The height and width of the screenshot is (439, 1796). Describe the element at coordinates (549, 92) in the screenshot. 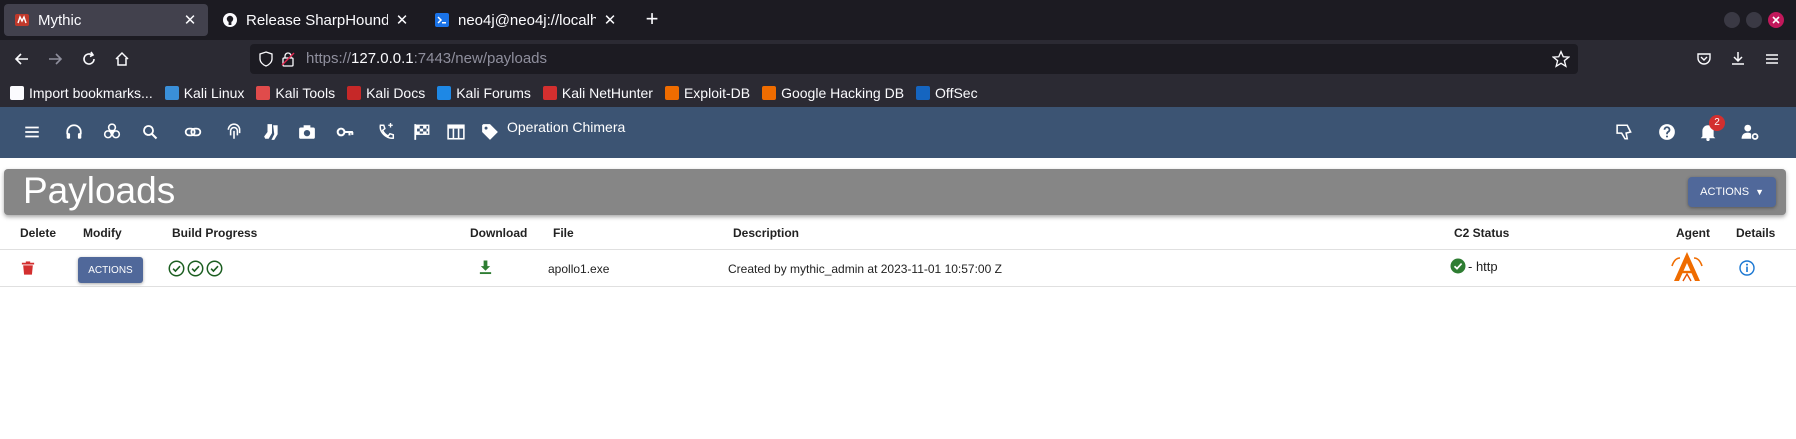

I see `kali-nethunter-icon` at that location.